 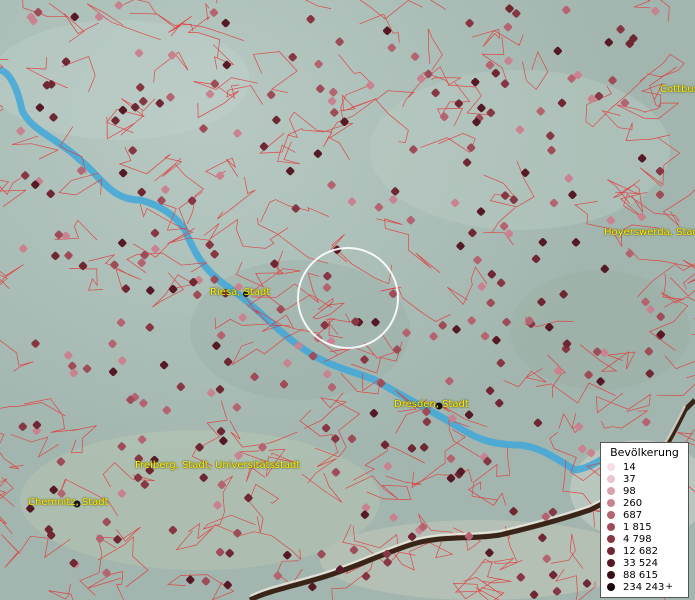 I want to click on city-label-cottbus: Cottbus, so click(x=677, y=89).